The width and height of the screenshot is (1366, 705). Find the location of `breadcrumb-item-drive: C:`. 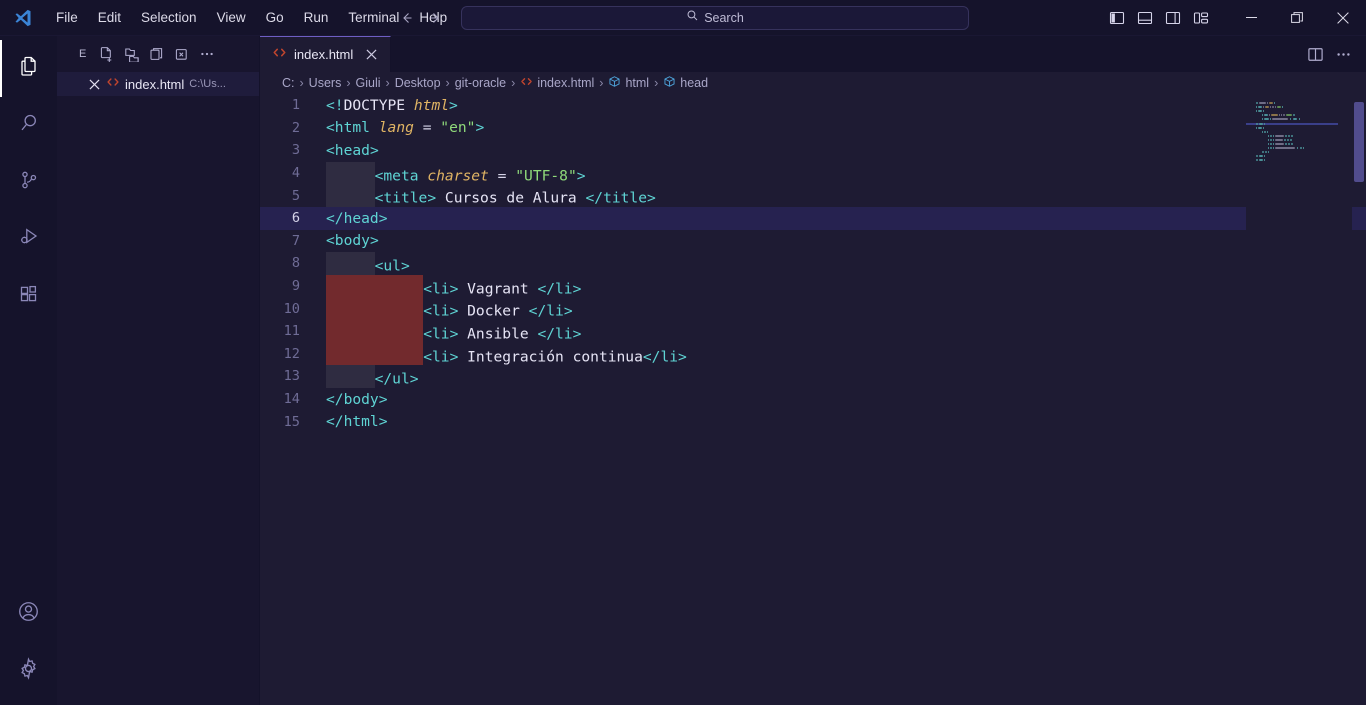

breadcrumb-item-drive: C: is located at coordinates (288, 83).